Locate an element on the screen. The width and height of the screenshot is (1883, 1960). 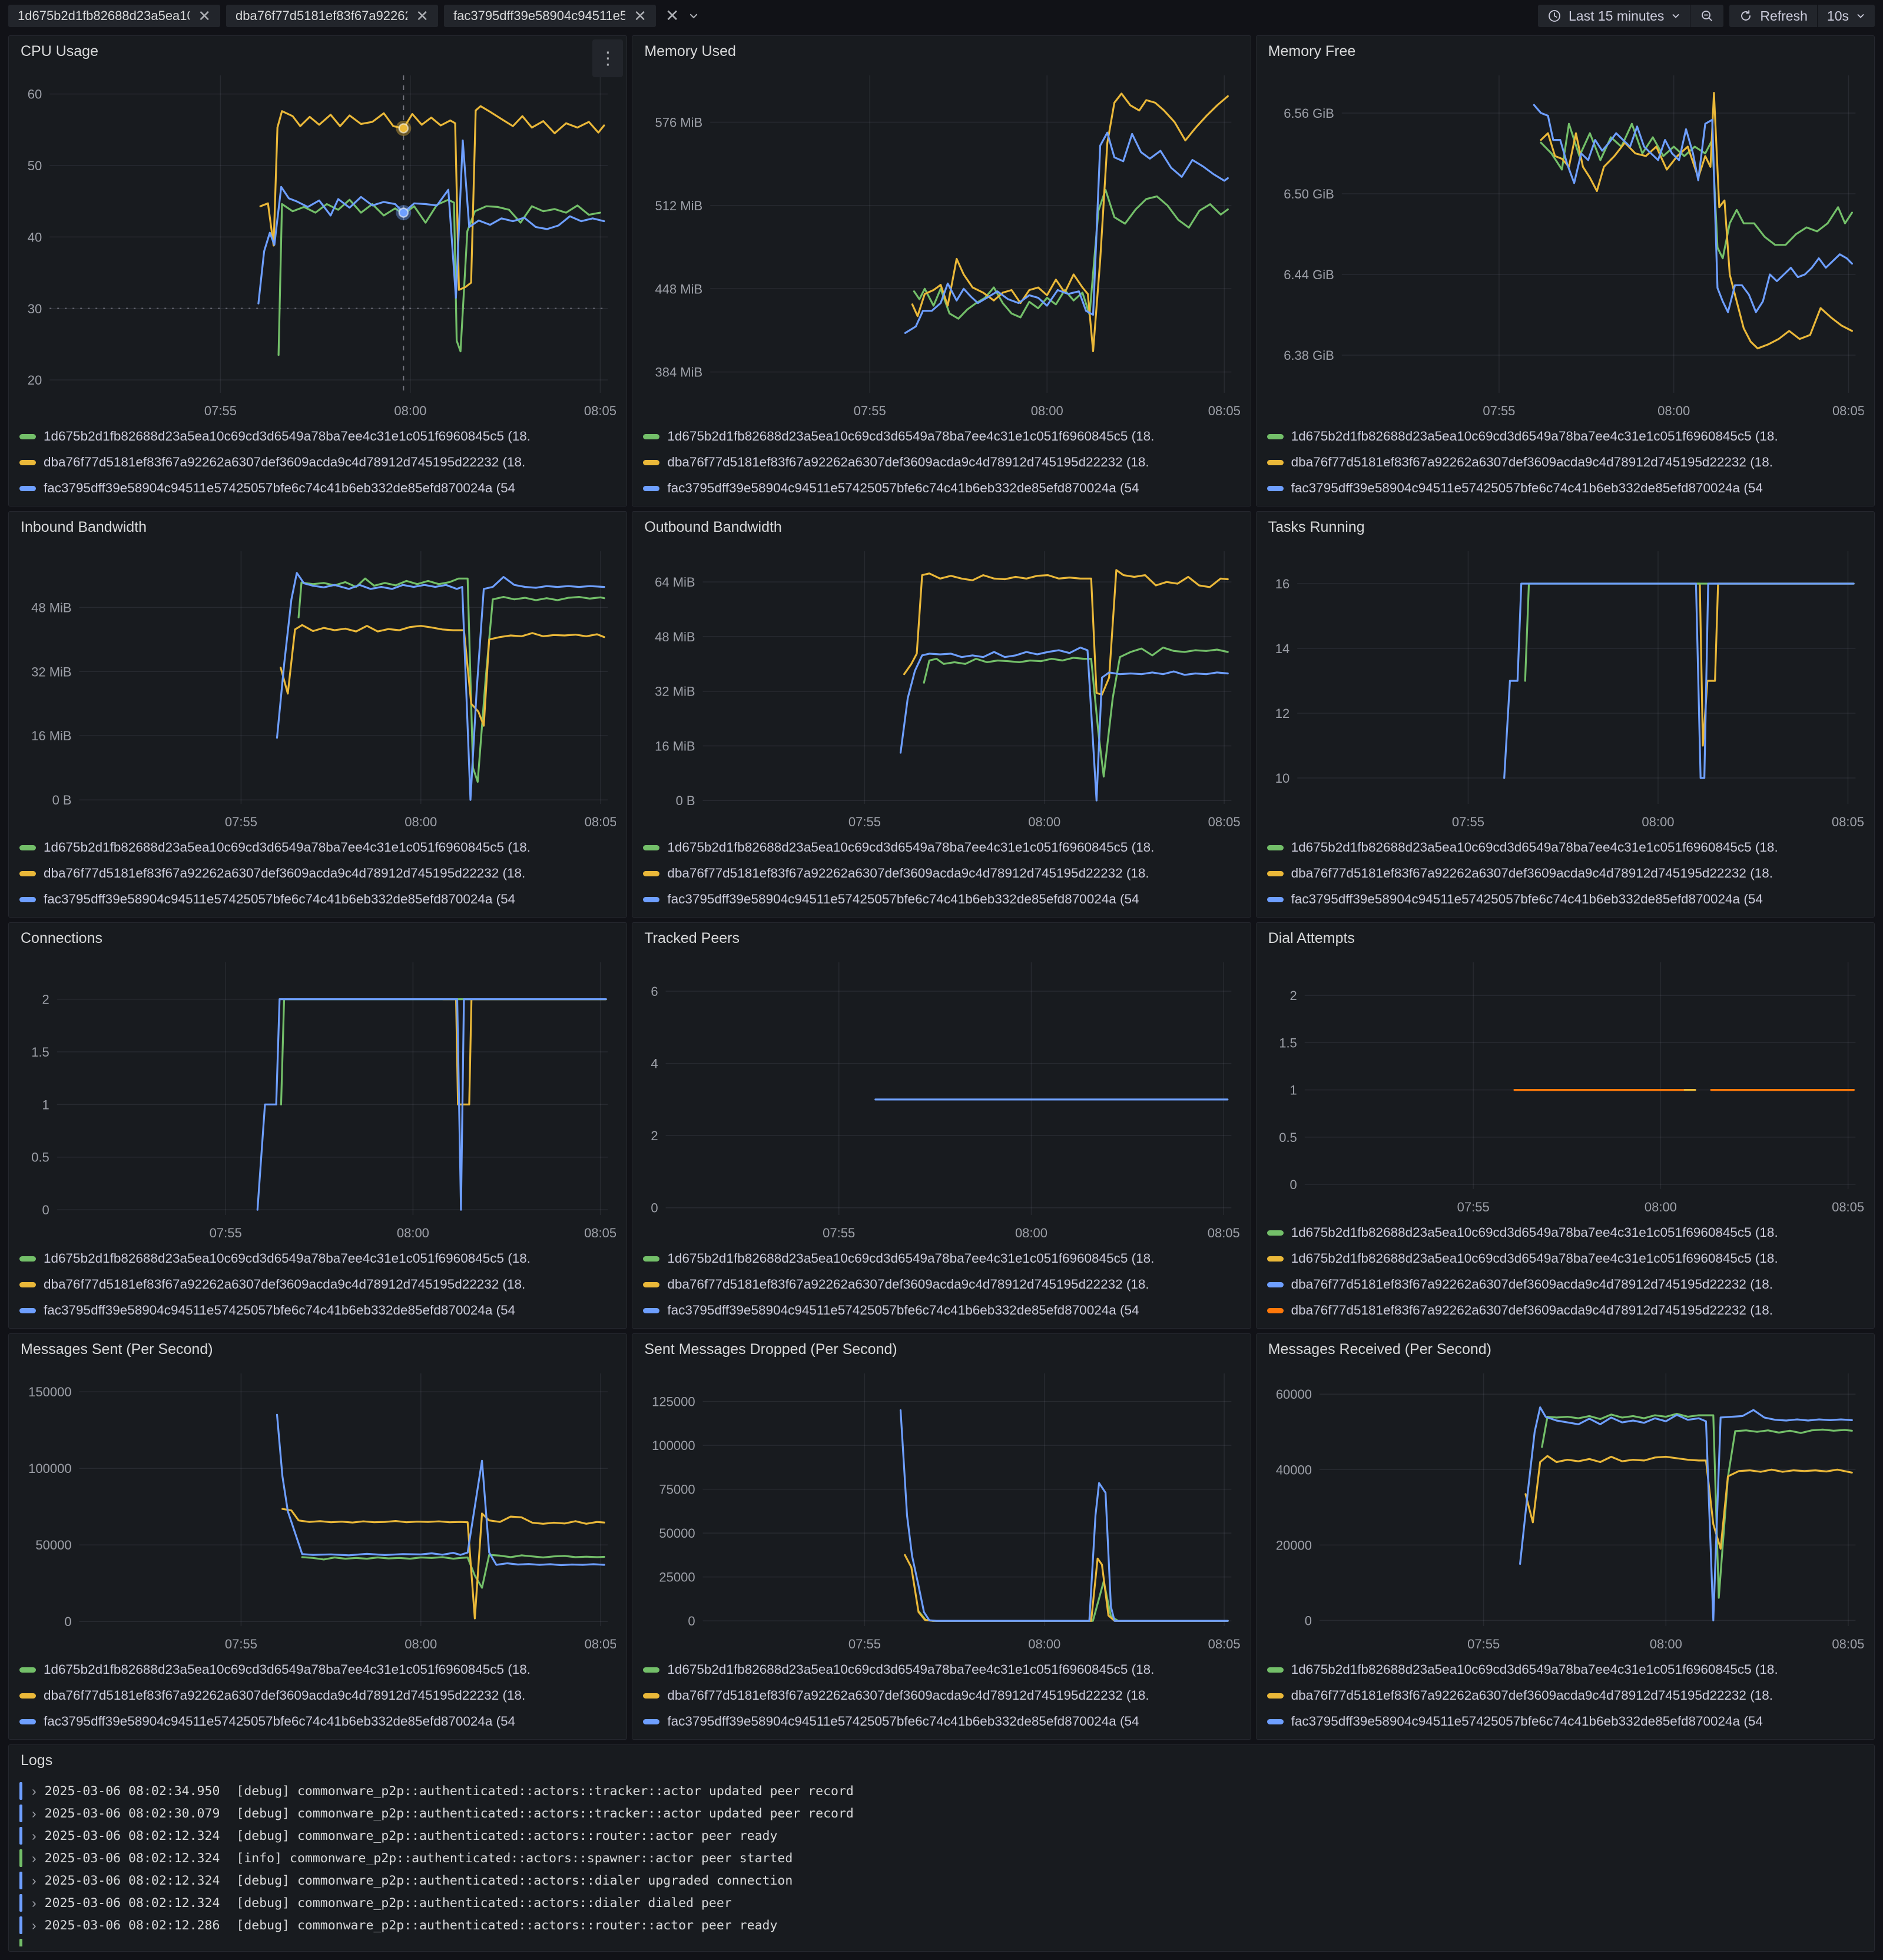
time-range-button: Last 15 minutes is located at coordinates (1614, 16).